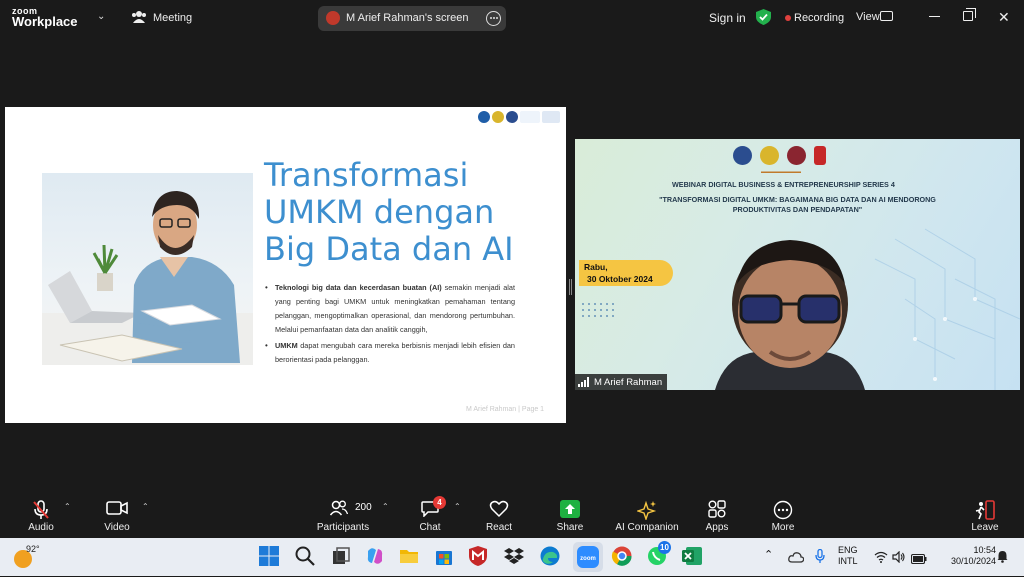 The image size is (1024, 577). What do you see at coordinates (790, 315) in the screenshot?
I see `participant-video-feed` at bounding box center [790, 315].